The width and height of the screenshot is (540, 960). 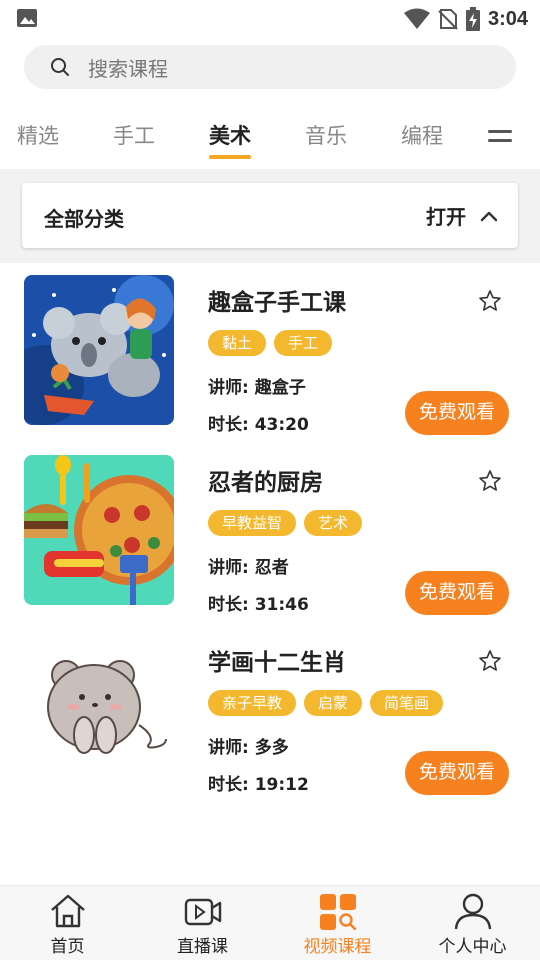 What do you see at coordinates (422, 135) in the screenshot?
I see `tab-biancheng: 编程` at bounding box center [422, 135].